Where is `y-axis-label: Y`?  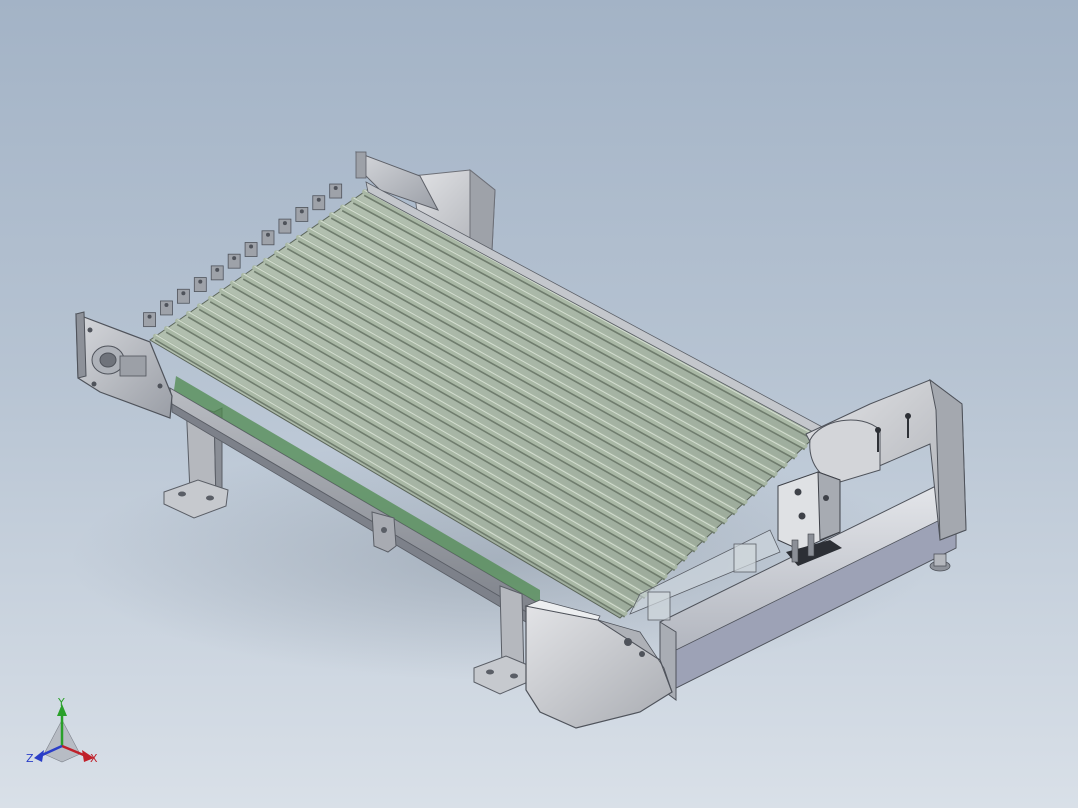
y-axis-label: Y is located at coordinates (61, 702).